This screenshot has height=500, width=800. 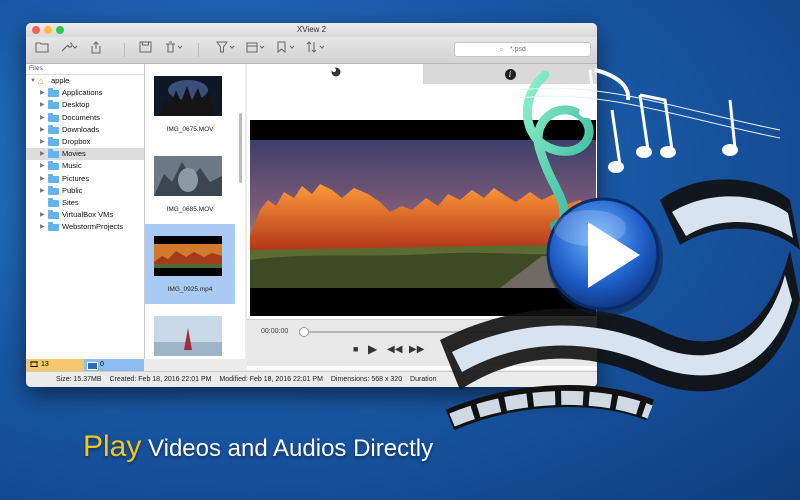 I want to click on info-icon: i, so click(x=510, y=74).